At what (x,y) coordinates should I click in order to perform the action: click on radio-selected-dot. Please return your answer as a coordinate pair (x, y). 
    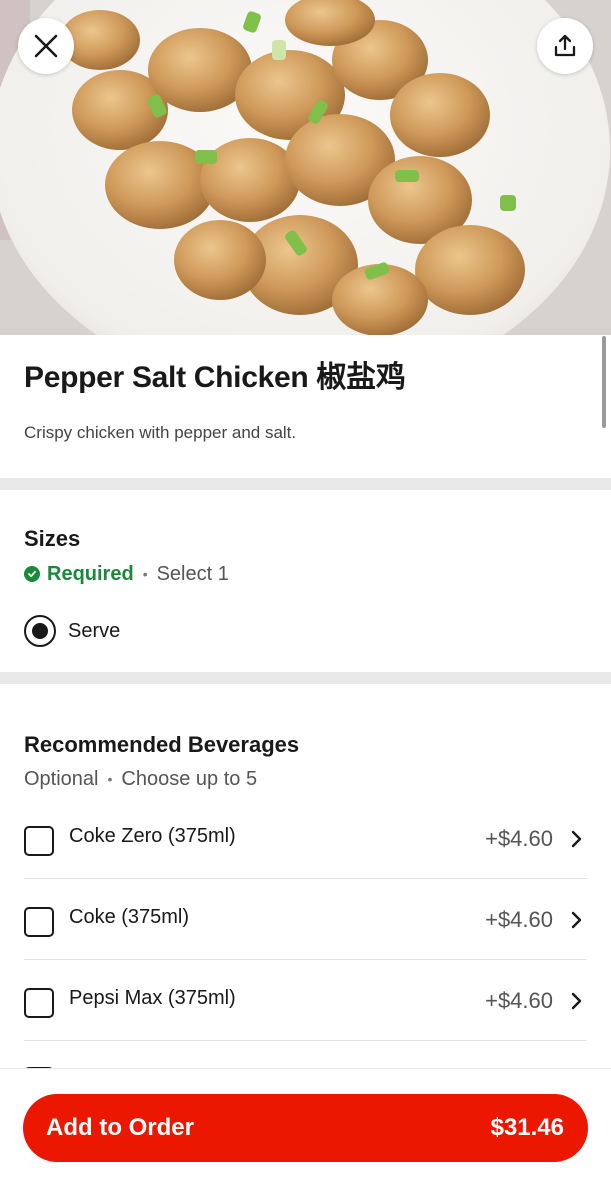
    Looking at the image, I should click on (40, 631).